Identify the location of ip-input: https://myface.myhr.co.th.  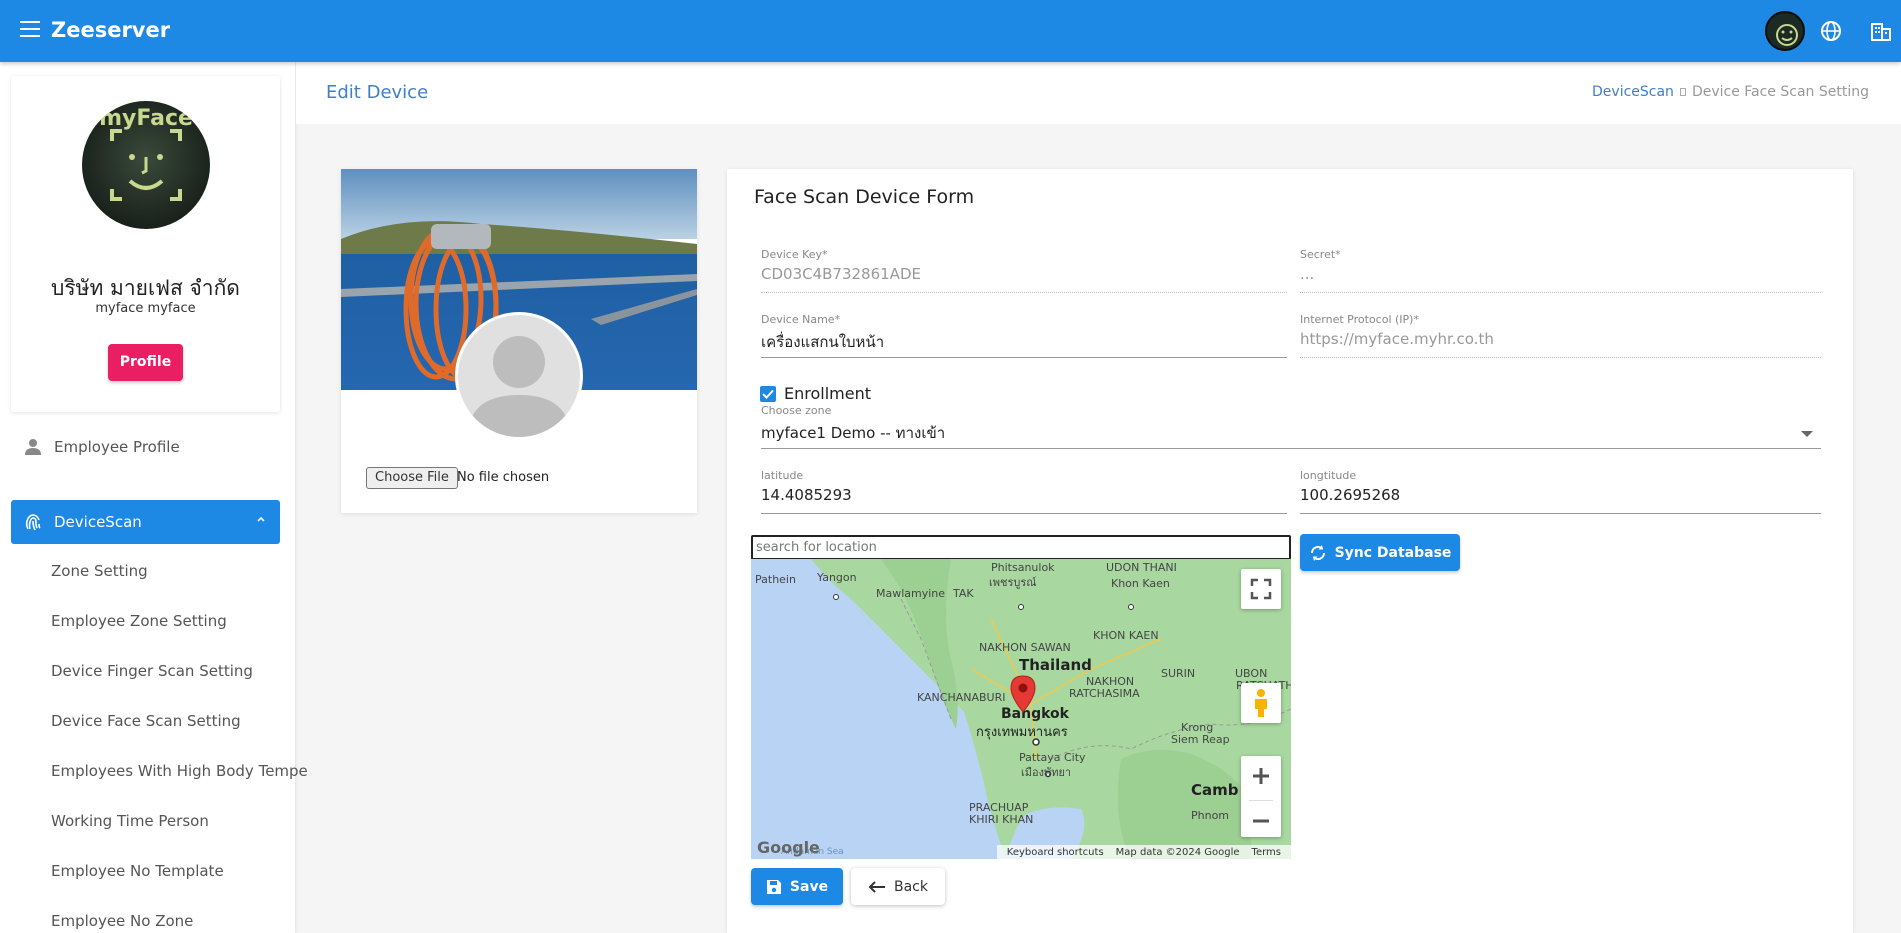
(1560, 344).